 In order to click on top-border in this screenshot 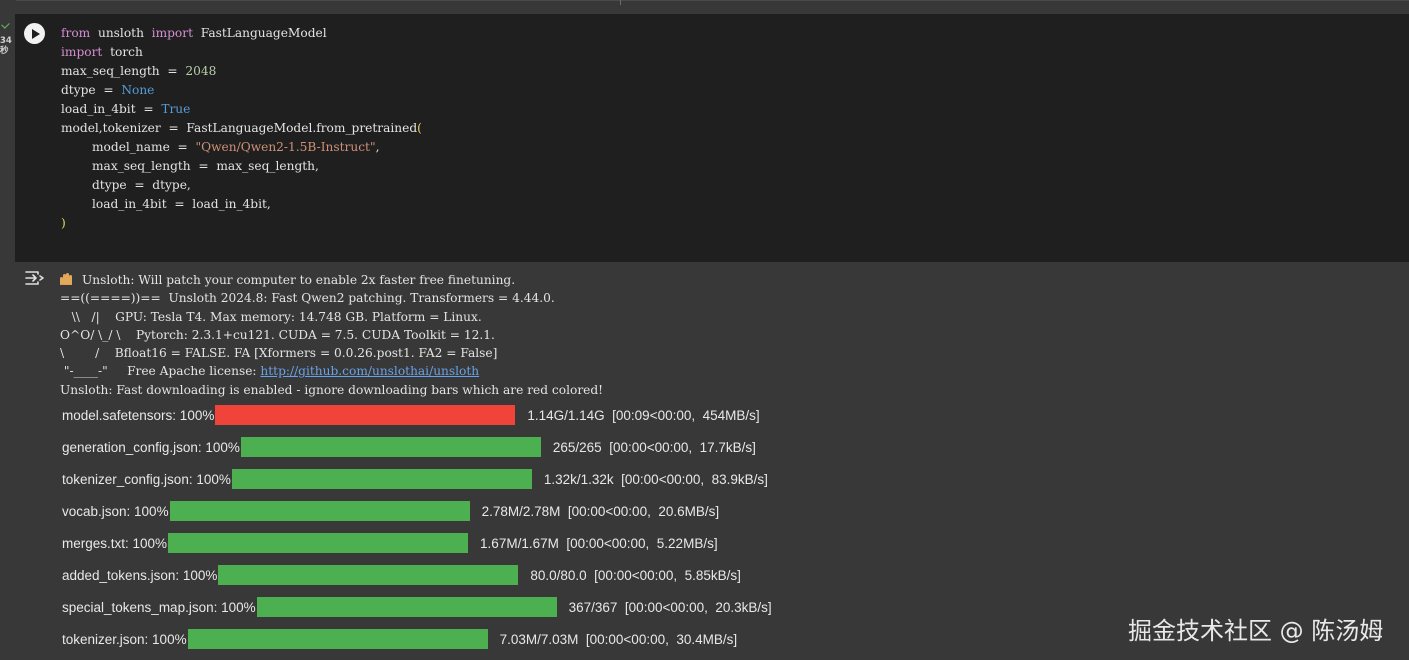, I will do `click(712, 0)`.